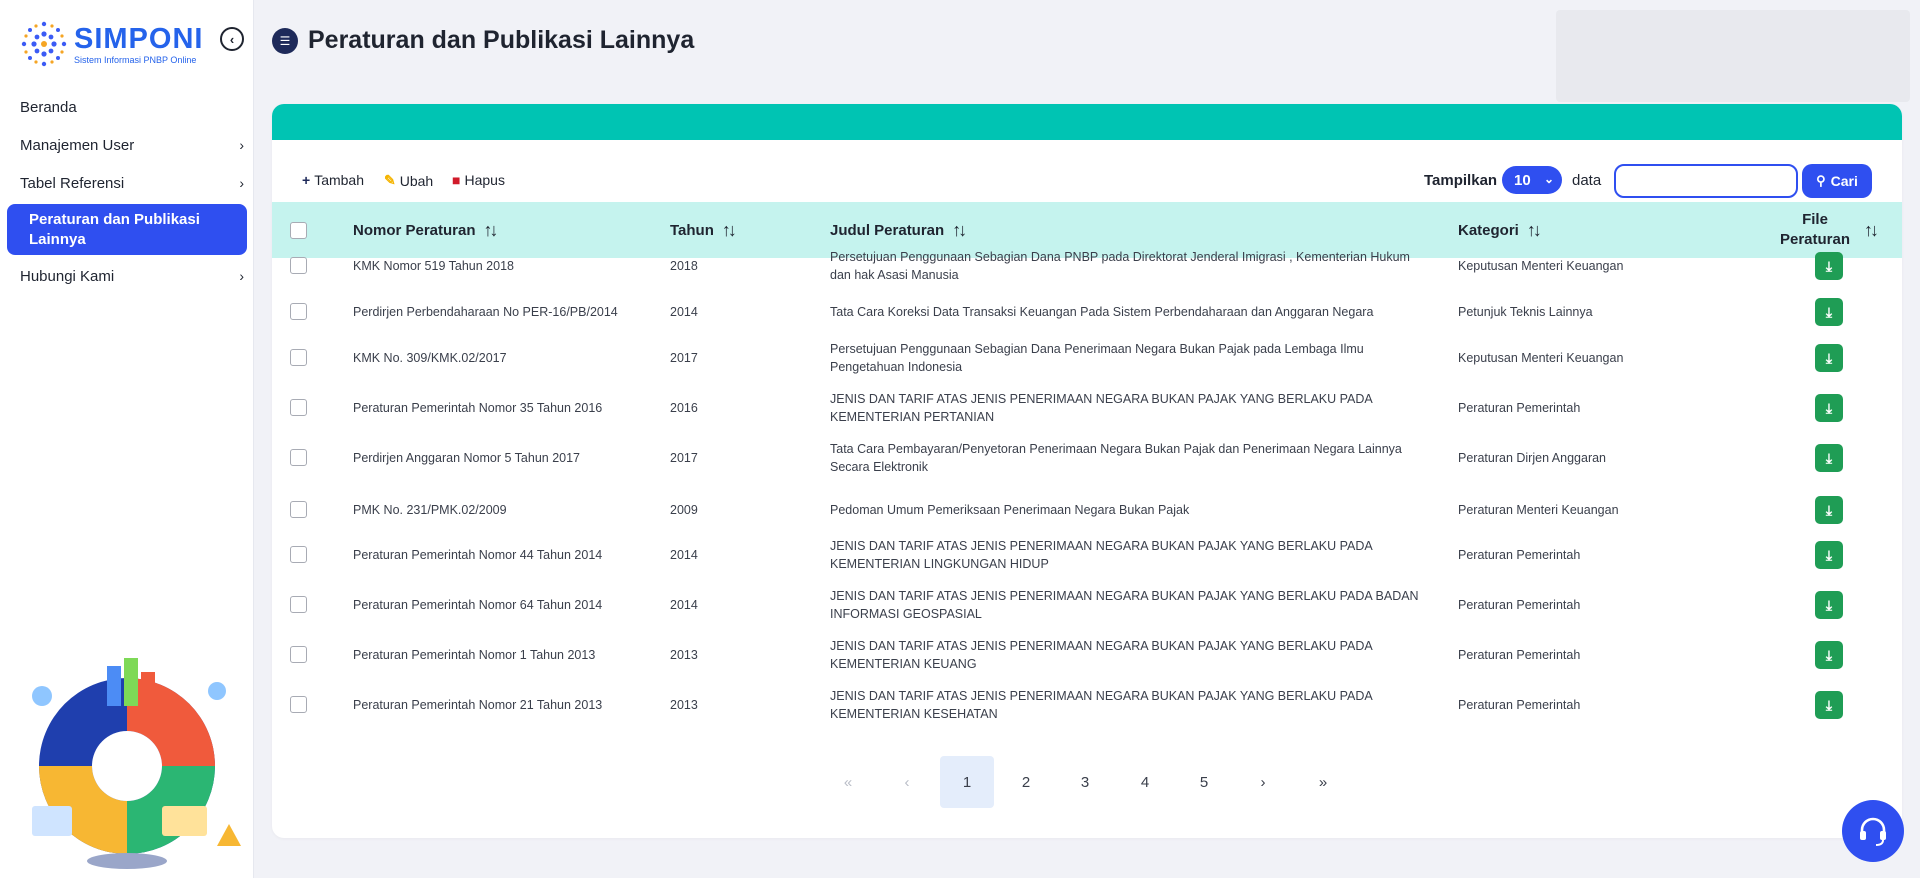  Describe the element at coordinates (1733, 56) in the screenshot. I see `header-placeholder` at that location.